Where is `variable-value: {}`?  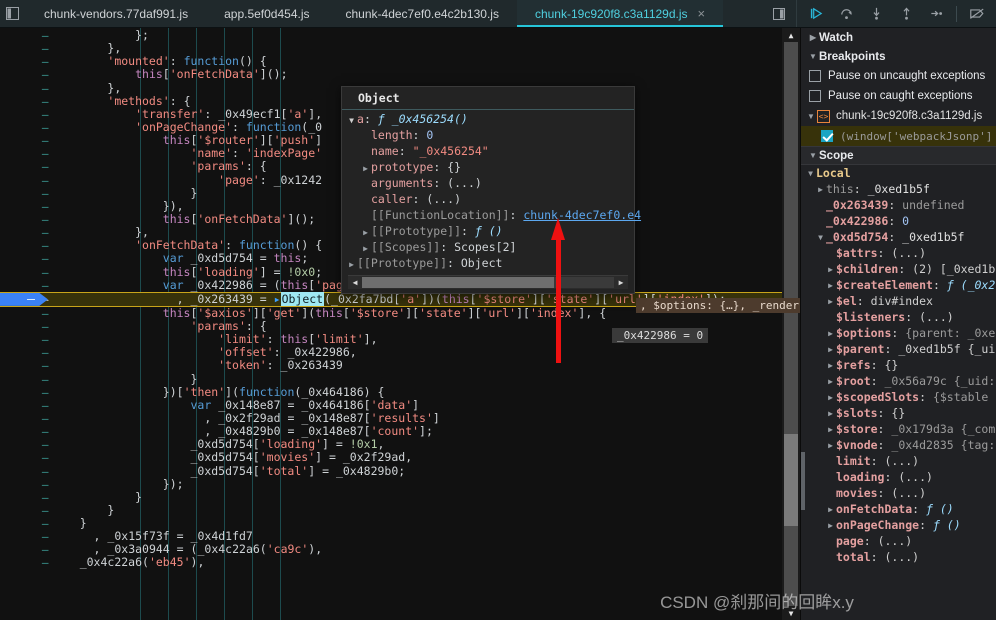
variable-value: {} is located at coordinates (898, 413).